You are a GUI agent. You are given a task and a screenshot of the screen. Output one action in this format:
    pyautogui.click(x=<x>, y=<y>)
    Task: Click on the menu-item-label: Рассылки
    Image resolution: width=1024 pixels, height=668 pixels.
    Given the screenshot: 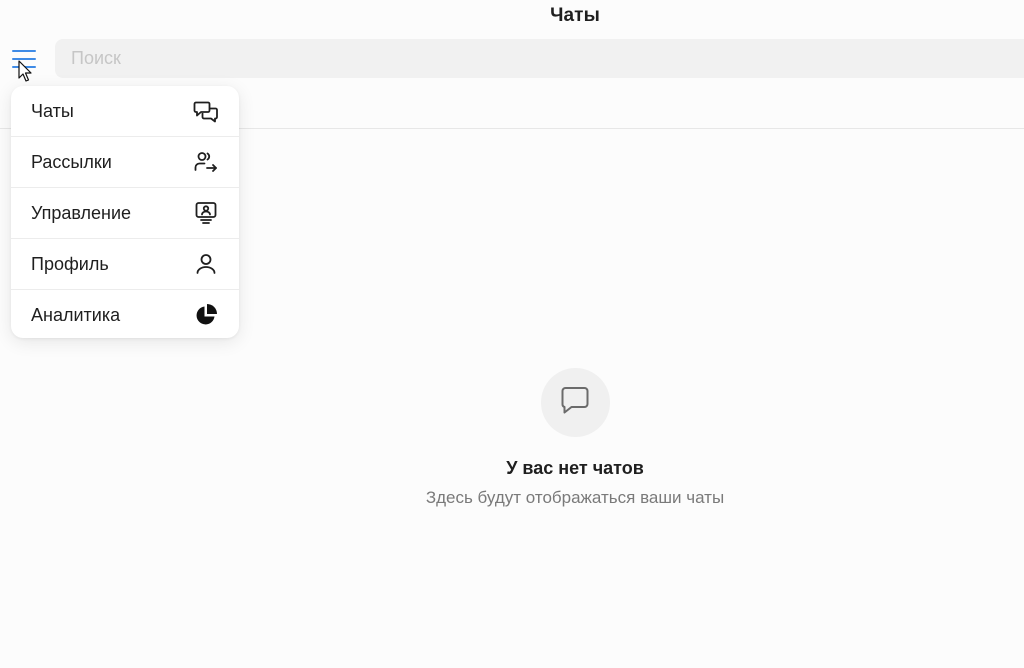 What is the action you would take?
    pyautogui.click(x=71, y=161)
    